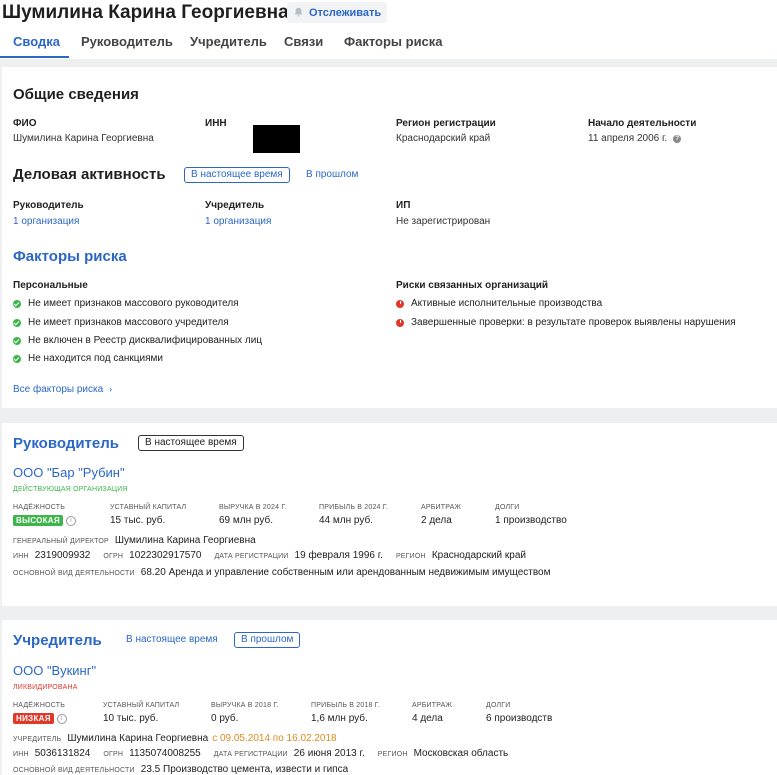 This screenshot has height=775, width=777. I want to click on related-label: Риски связанных организаций, so click(472, 285).